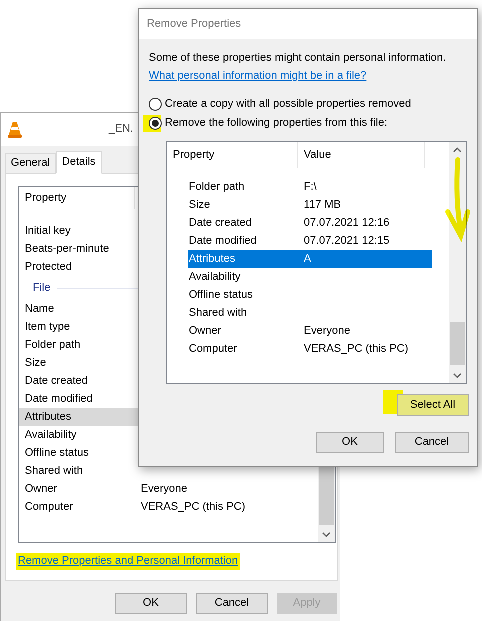 The width and height of the screenshot is (482, 621). I want to click on property-row: Attributes A, so click(310, 259).